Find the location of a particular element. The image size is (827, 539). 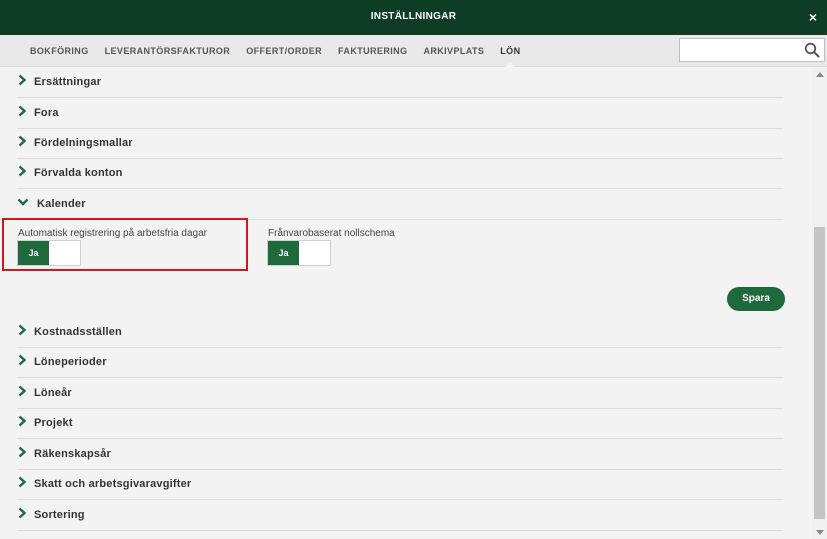

section-label: Skatt och arbetsgivaravgifter is located at coordinates (113, 484).